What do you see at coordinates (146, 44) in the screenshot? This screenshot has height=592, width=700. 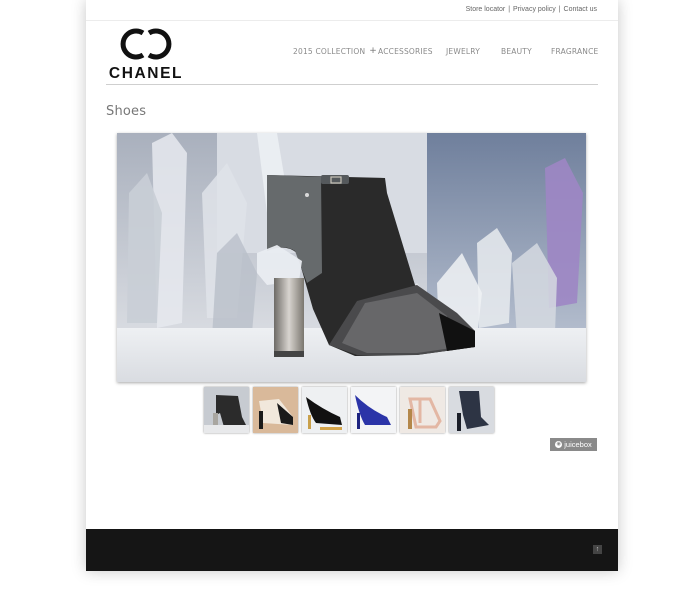 I see `chanel-cc-icon` at bounding box center [146, 44].